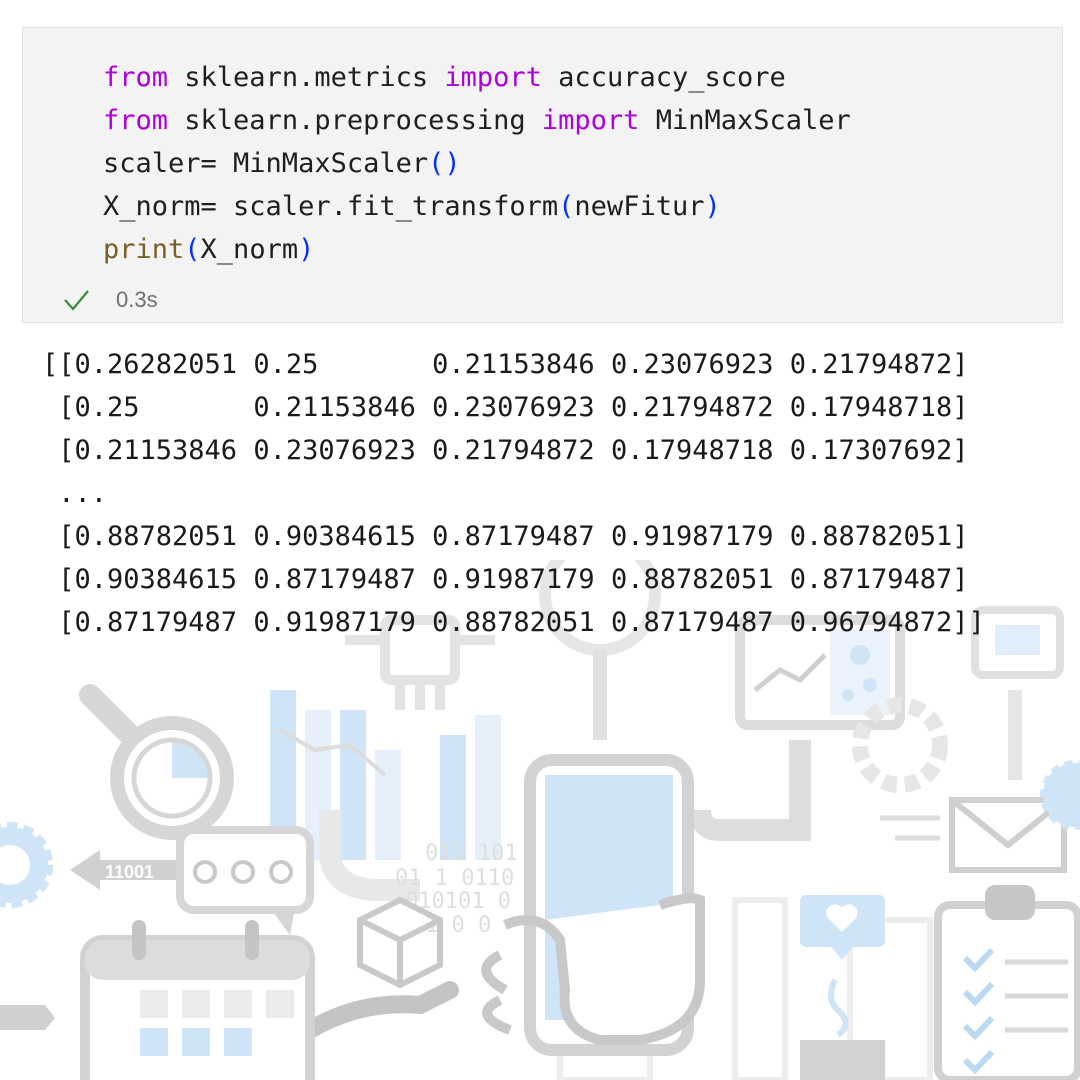  What do you see at coordinates (266, 163) in the screenshot?
I see `code-token: scaler= MinMaxScaler` at bounding box center [266, 163].